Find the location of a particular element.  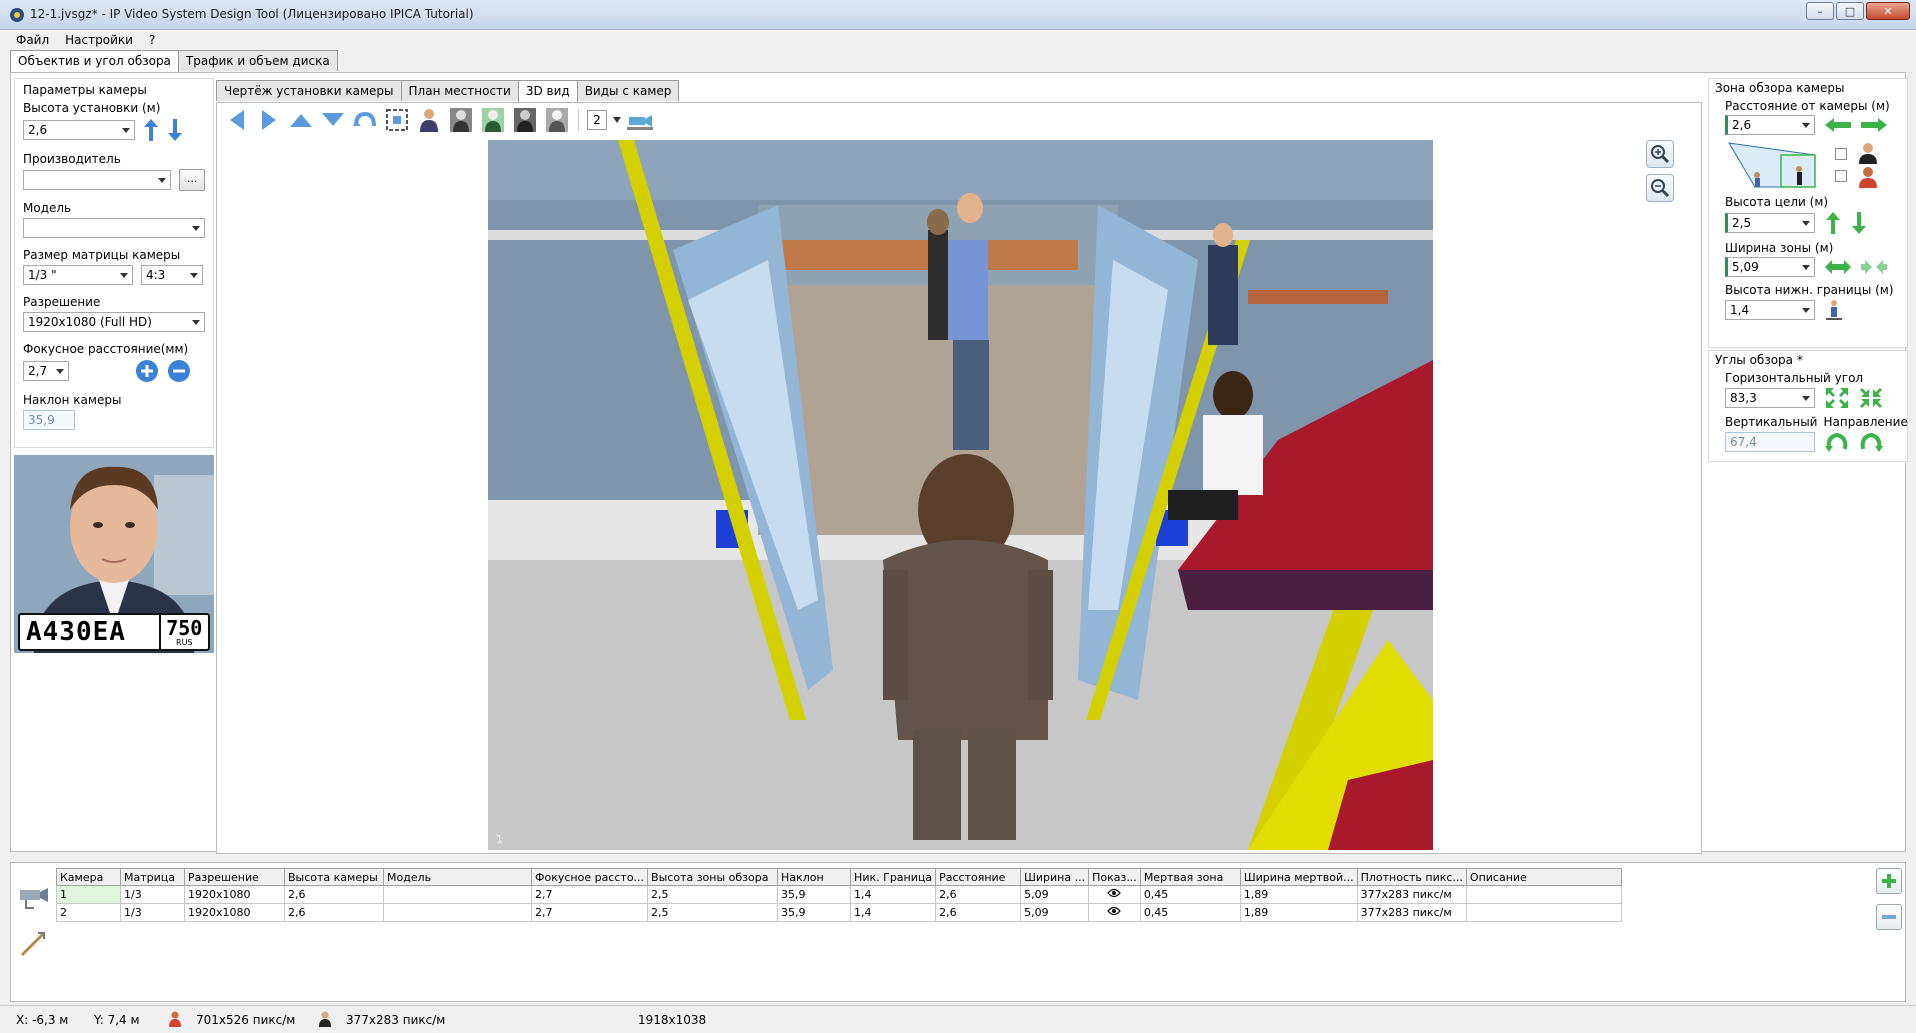

reset-view-icon is located at coordinates (365, 120).